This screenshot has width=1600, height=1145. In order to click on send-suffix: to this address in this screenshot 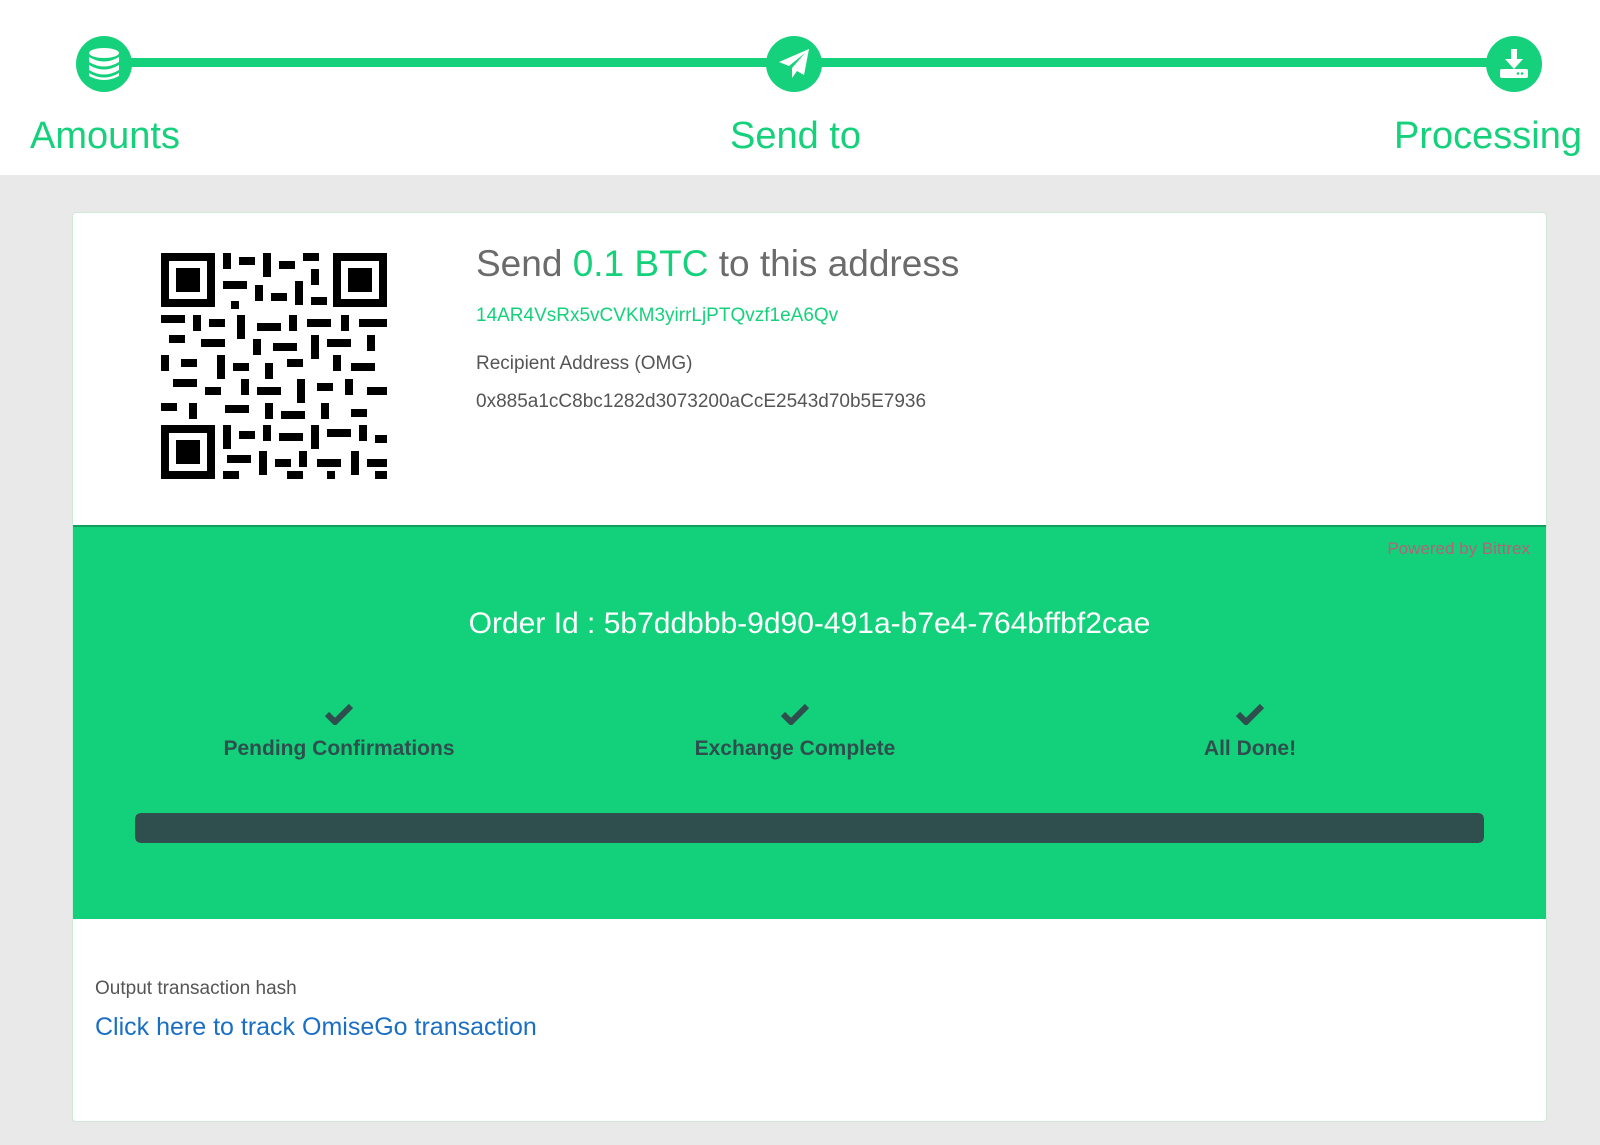, I will do `click(834, 263)`.